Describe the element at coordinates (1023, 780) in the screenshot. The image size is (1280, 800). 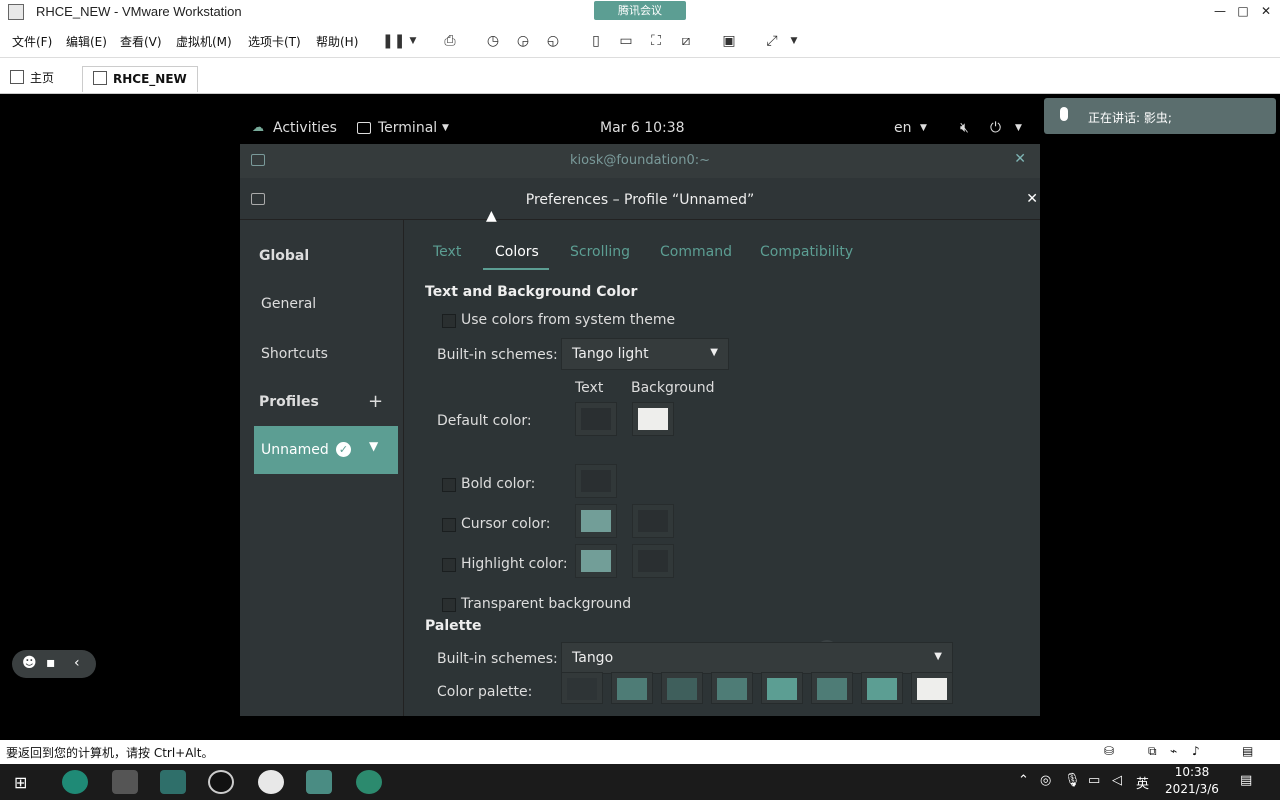
I see `tray-expand-icon: ⌃` at that location.